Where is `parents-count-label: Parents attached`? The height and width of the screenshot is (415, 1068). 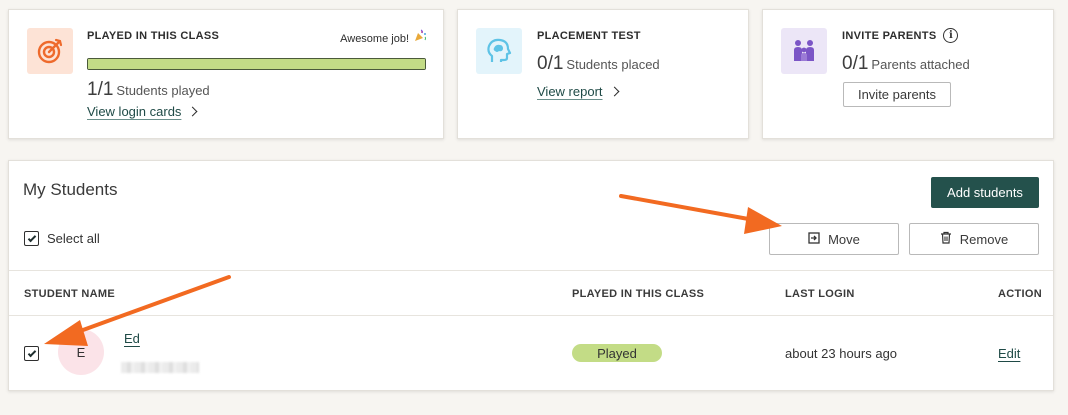
parents-count-label: Parents attached is located at coordinates (920, 64).